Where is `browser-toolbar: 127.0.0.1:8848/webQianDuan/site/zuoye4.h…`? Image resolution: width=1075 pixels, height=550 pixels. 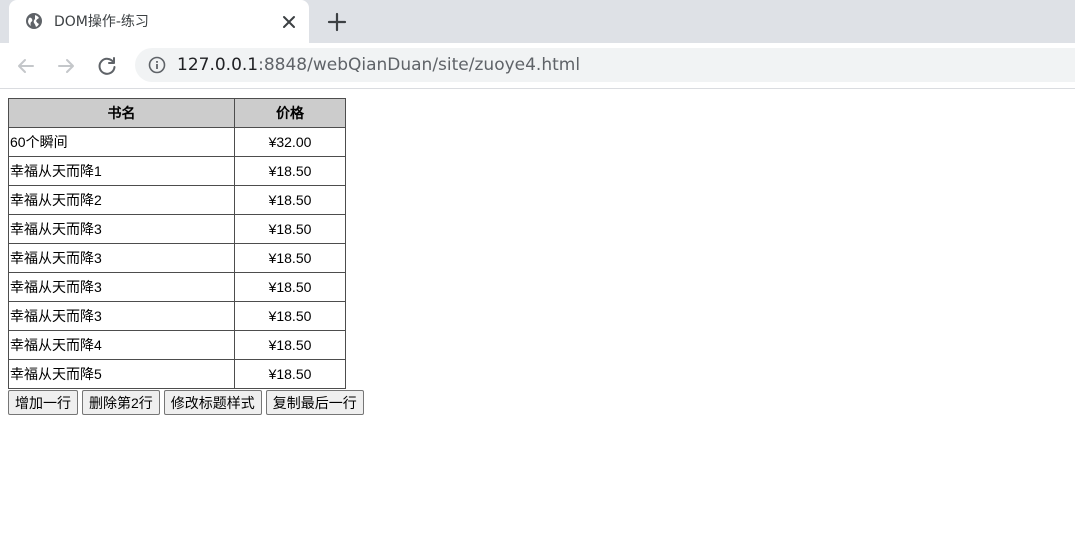
browser-toolbar: 127.0.0.1:8848/webQianDuan/site/zuoye4.h… is located at coordinates (537, 66).